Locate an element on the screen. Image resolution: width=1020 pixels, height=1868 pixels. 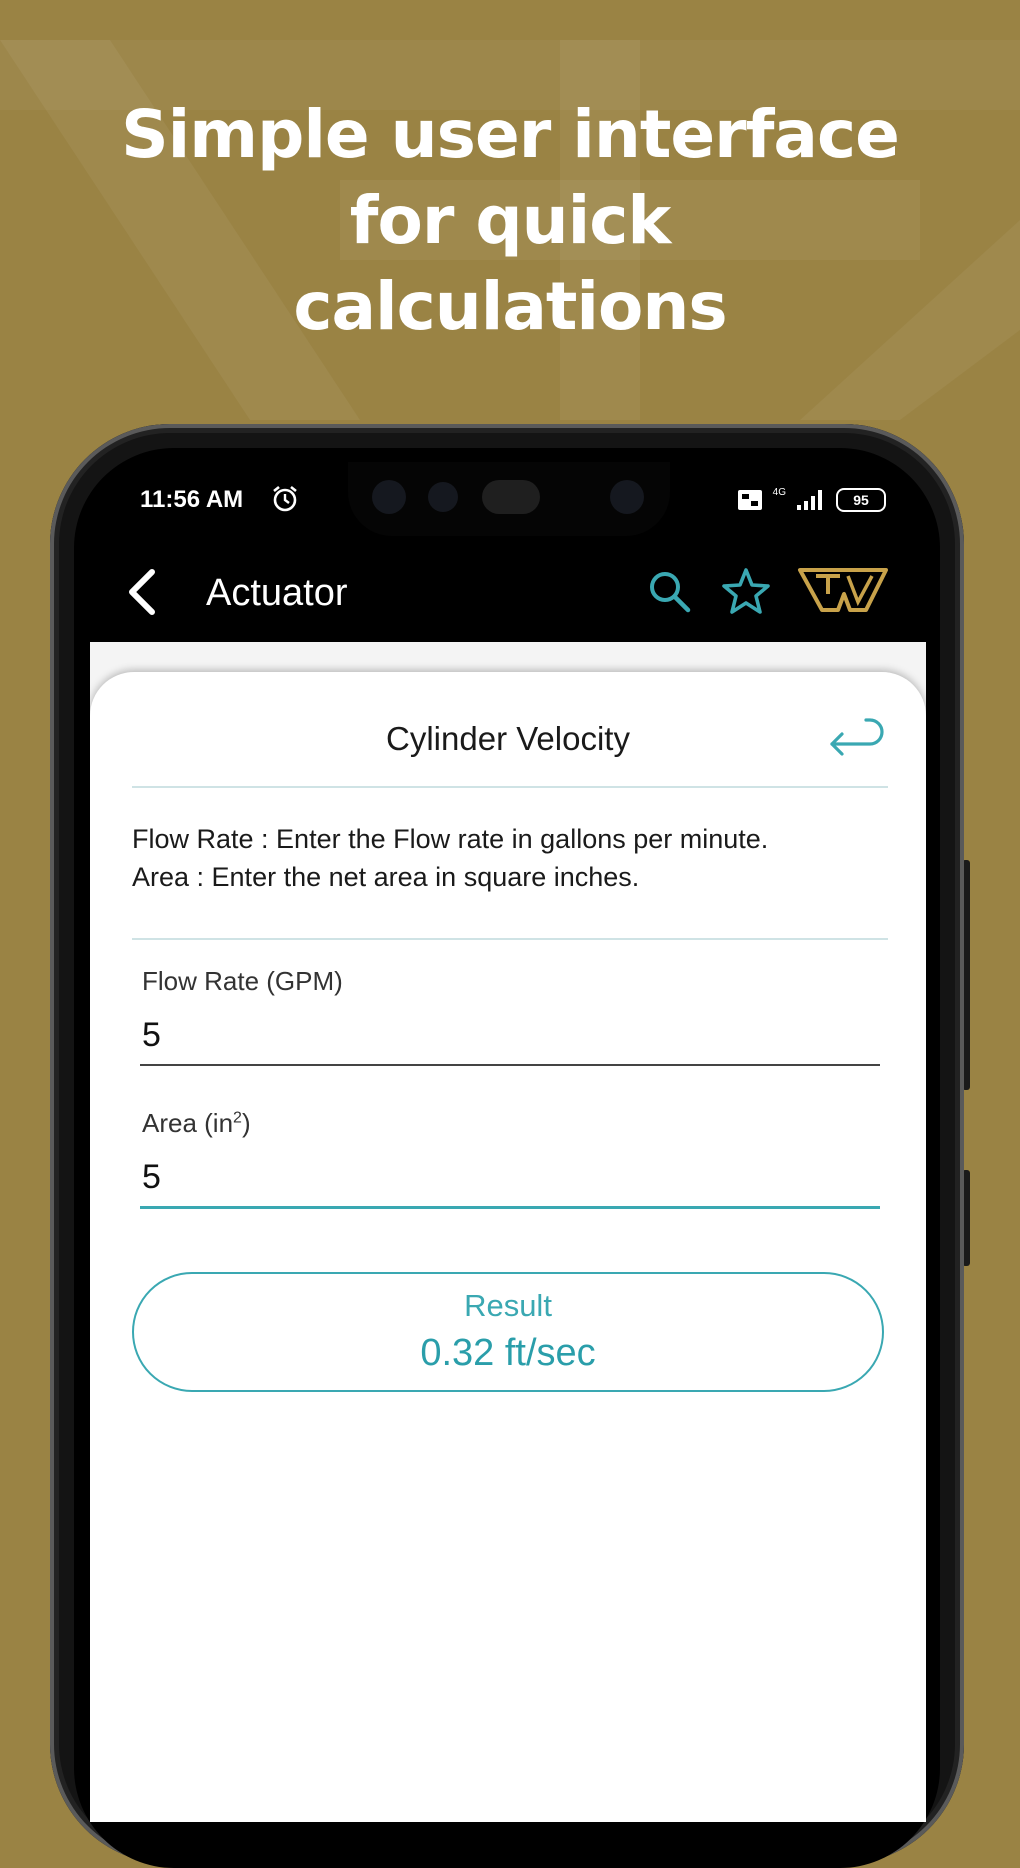
battery-icon: 95 is located at coordinates (861, 500).